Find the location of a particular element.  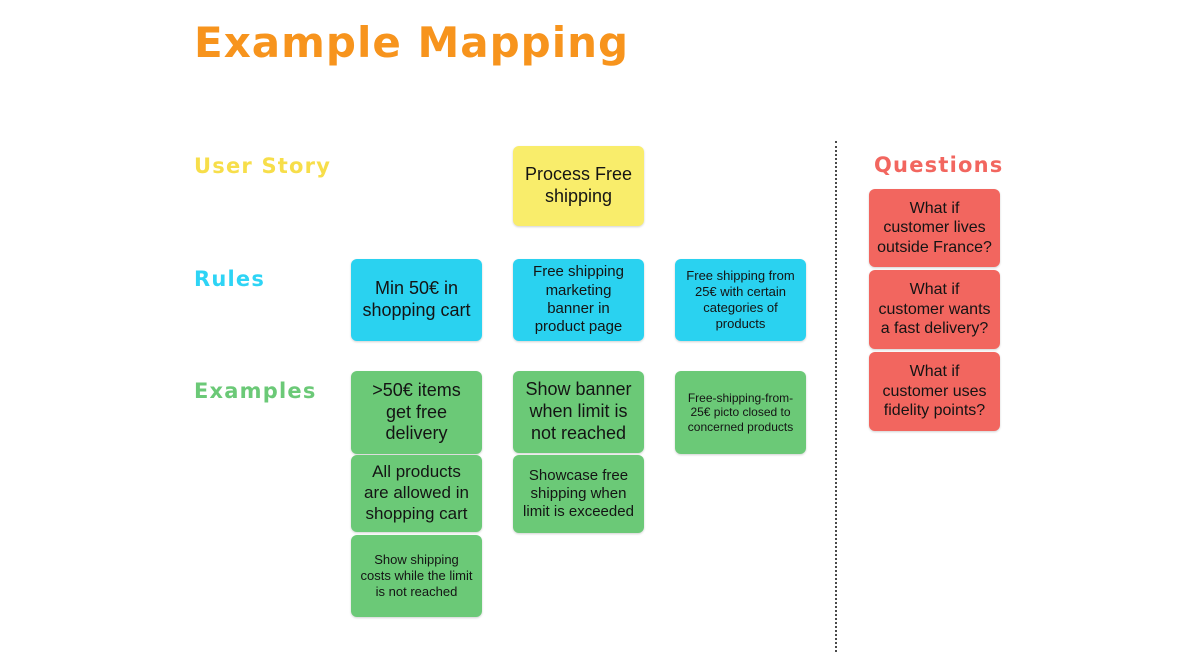

row-label-rules: Rules is located at coordinates (230, 279).